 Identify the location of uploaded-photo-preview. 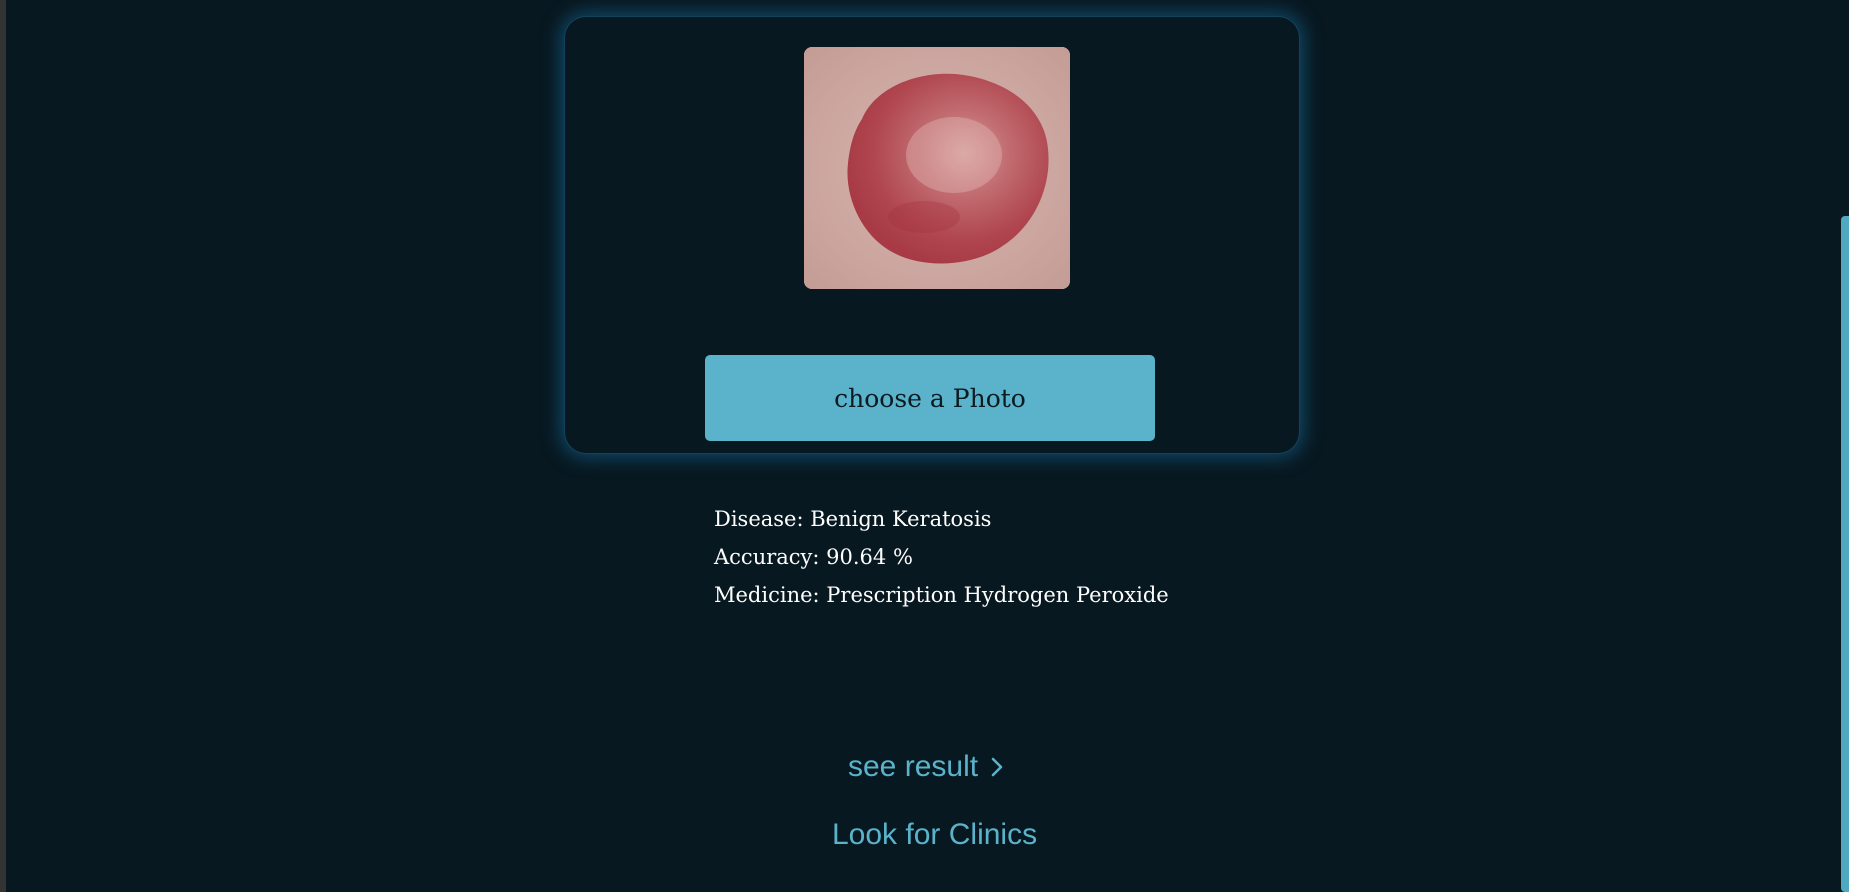
(937, 168).